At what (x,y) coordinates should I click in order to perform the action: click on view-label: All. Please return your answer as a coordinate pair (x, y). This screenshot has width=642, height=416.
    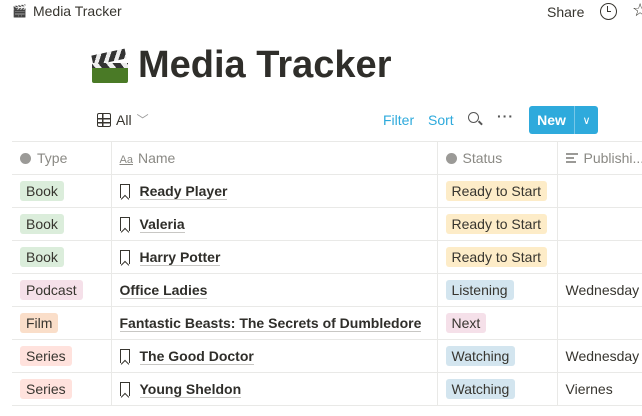
    Looking at the image, I should click on (124, 119).